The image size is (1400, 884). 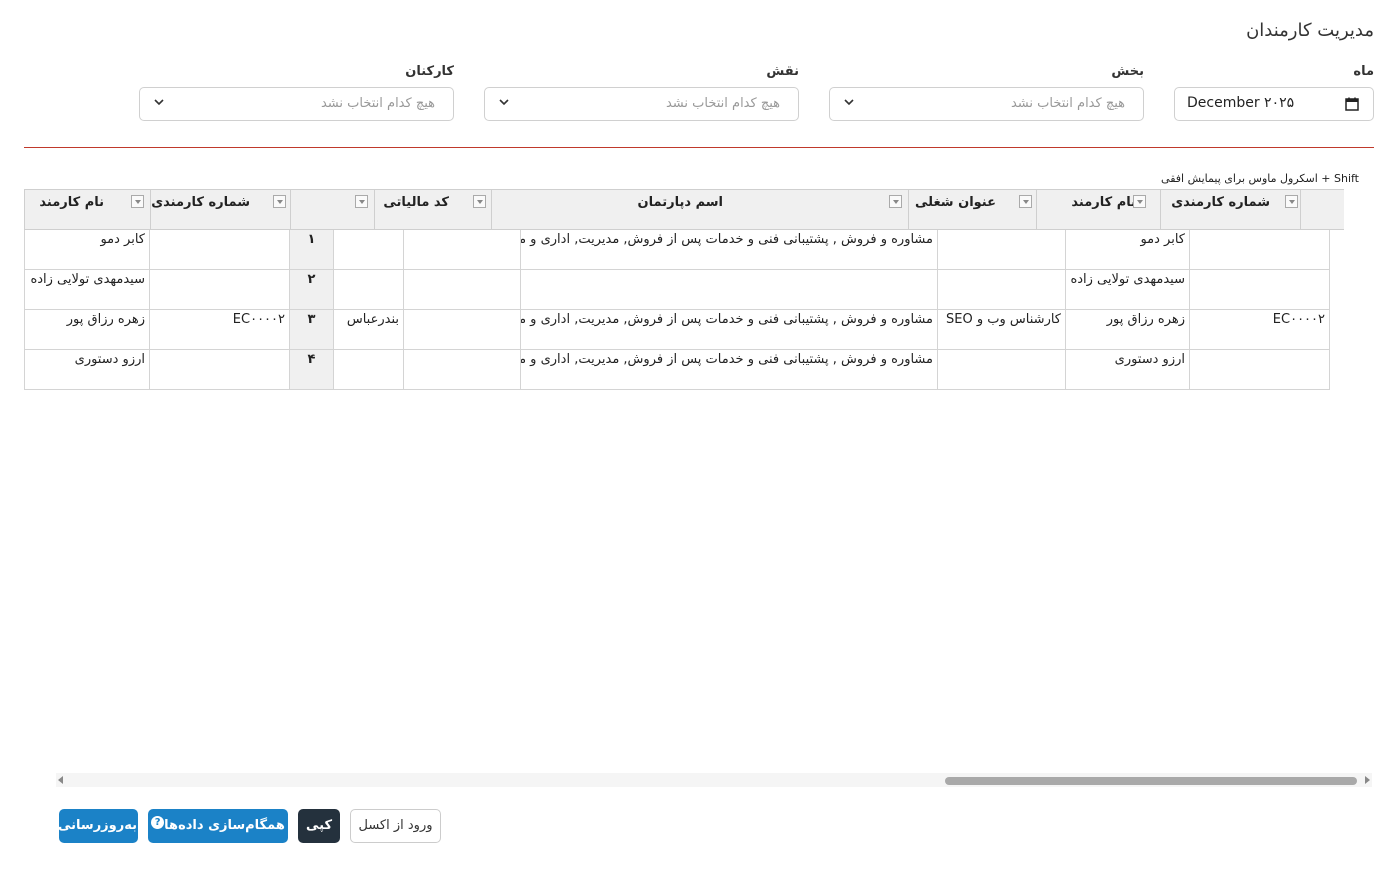 I want to click on scroll-right-icon, so click(x=1367, y=780).